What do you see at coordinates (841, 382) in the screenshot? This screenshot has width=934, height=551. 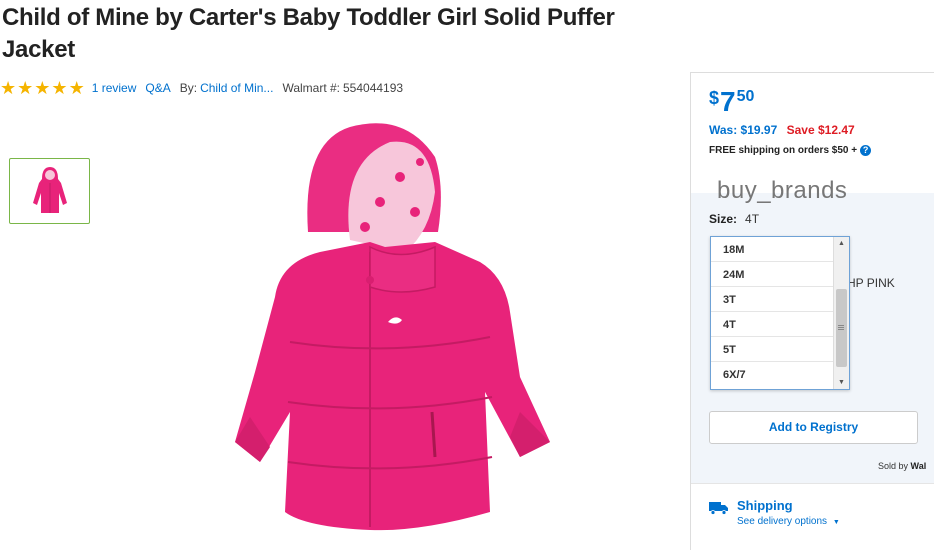 I see `scroll-down-arrow-icon: ▼` at bounding box center [841, 382].